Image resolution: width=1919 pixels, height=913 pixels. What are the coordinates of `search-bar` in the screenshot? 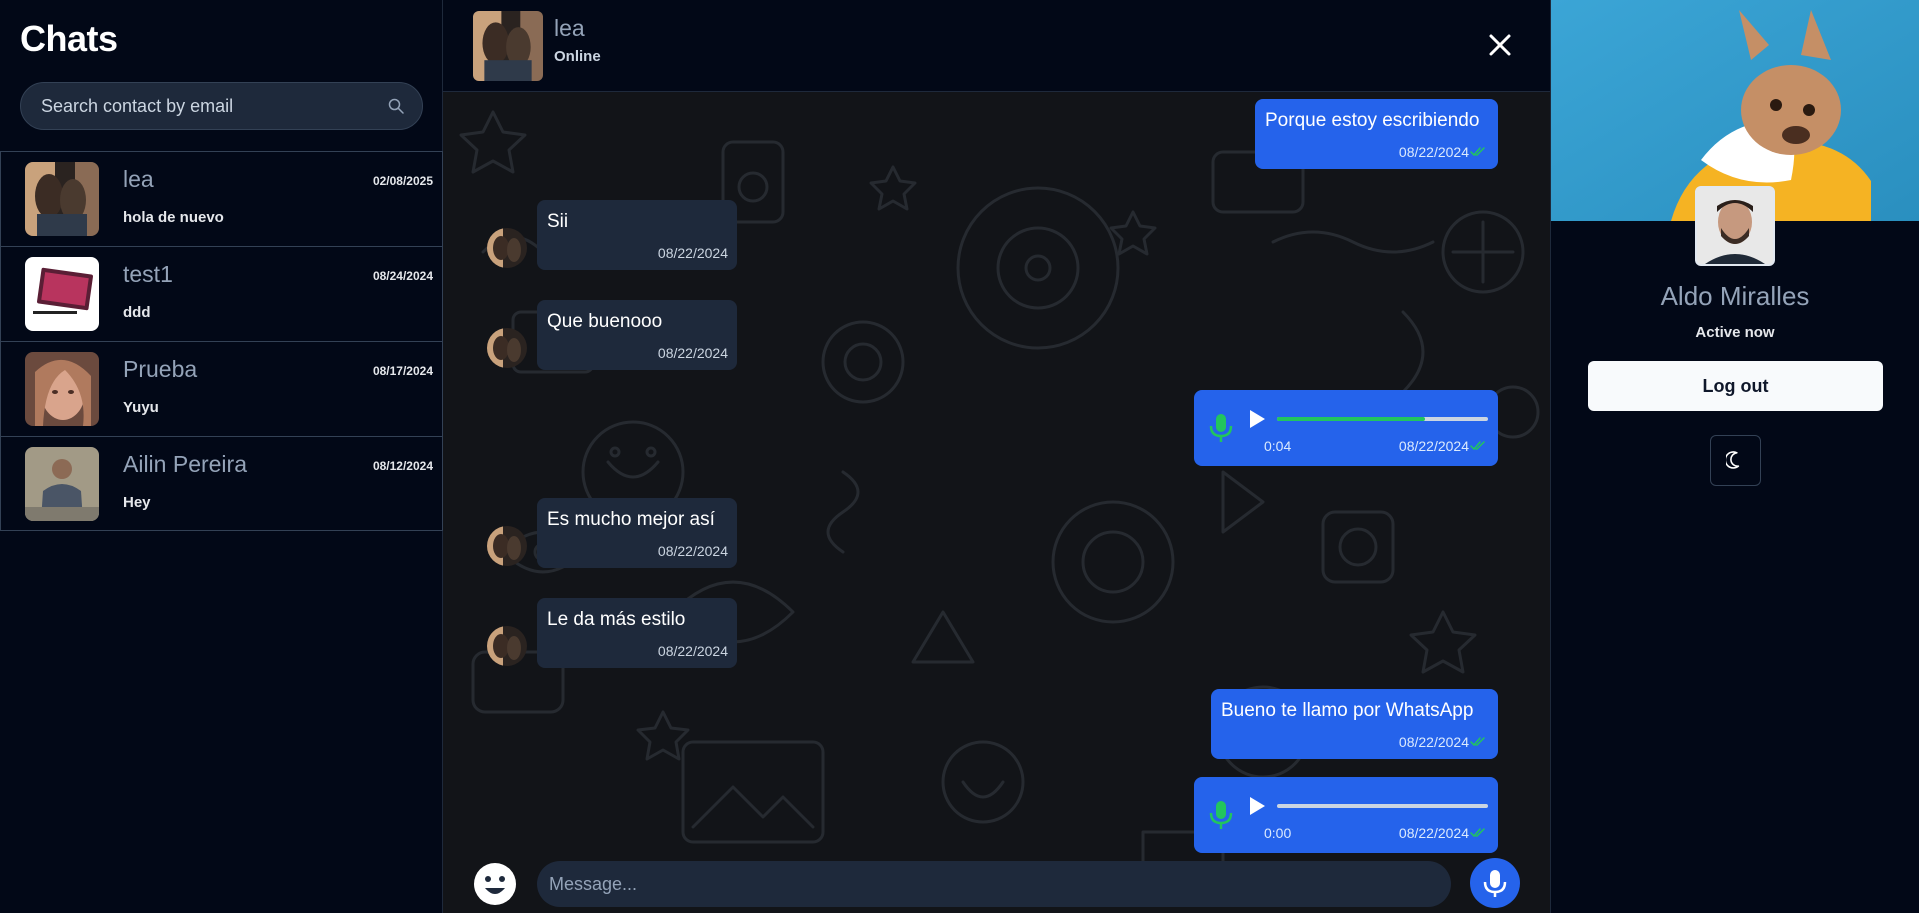 It's located at (221, 106).